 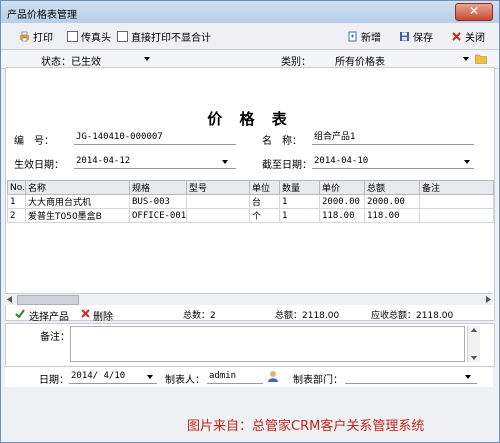 What do you see at coordinates (96, 38) in the screenshot?
I see `fax-label: 传真头` at bounding box center [96, 38].